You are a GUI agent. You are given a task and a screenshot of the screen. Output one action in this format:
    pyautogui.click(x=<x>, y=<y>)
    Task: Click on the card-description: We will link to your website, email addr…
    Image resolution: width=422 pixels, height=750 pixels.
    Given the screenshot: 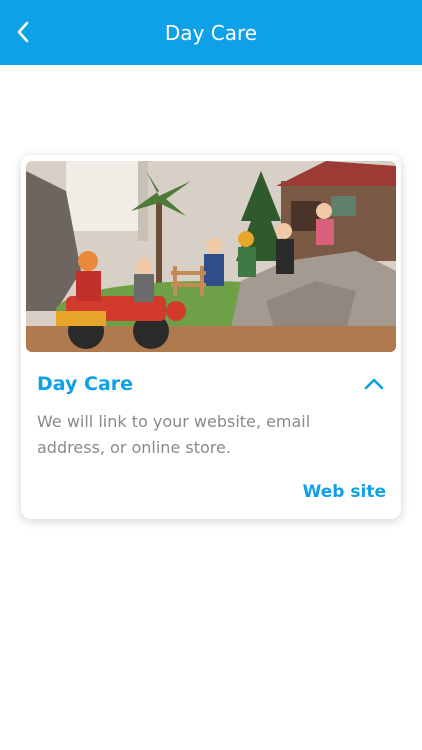 What is the action you would take?
    pyautogui.click(x=174, y=434)
    